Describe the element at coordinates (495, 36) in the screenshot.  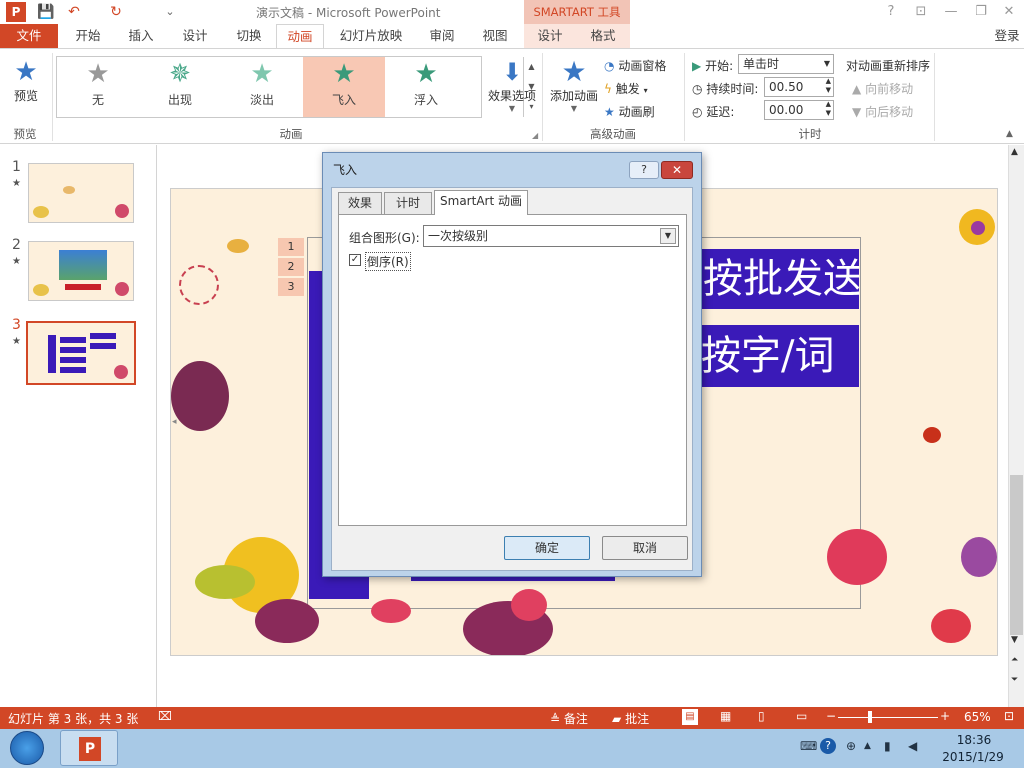
I see `tab-view: 视图` at that location.